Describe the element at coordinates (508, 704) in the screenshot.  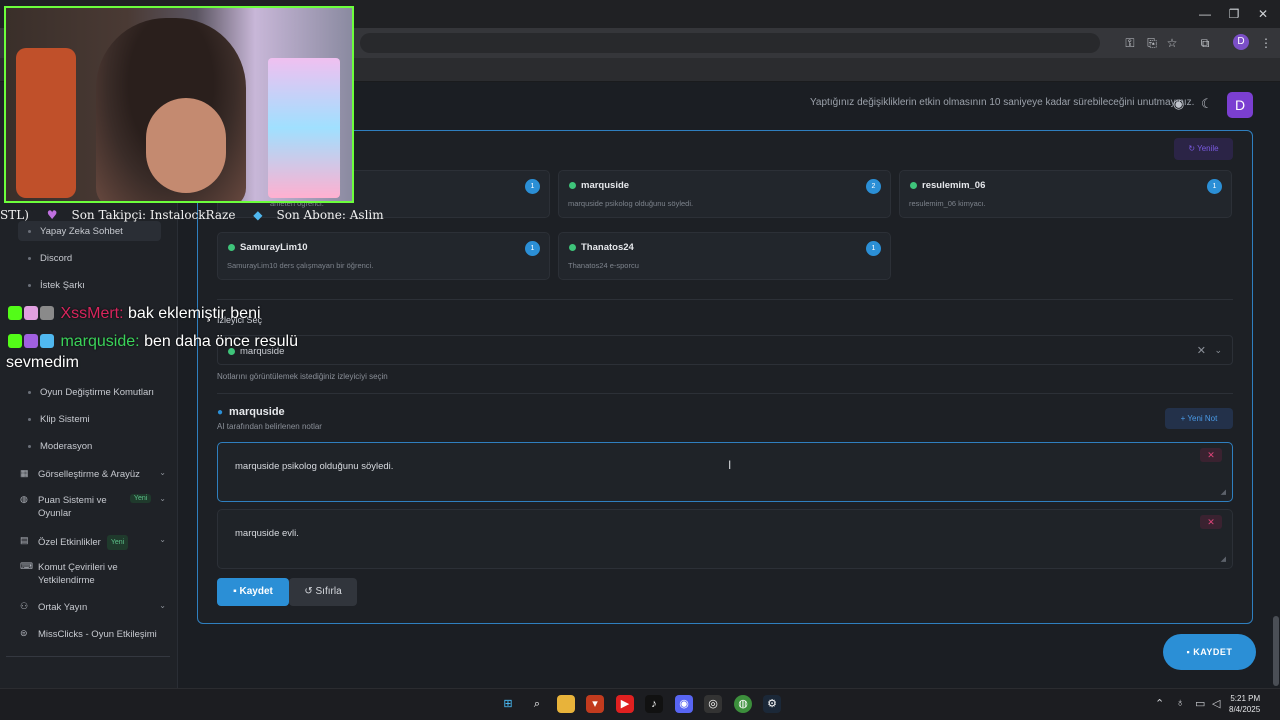
I see `windows-start-icon: ⊞` at that location.